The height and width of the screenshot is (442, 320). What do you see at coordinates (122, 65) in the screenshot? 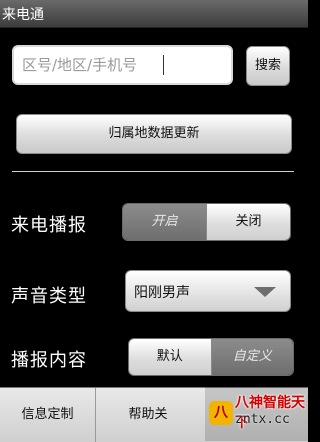
I see `search-input` at bounding box center [122, 65].